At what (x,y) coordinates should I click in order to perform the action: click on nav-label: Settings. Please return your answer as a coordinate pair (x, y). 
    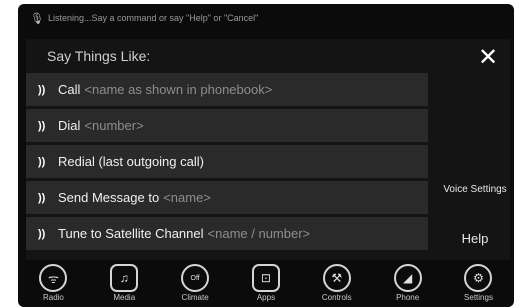
    Looking at the image, I should click on (478, 297).